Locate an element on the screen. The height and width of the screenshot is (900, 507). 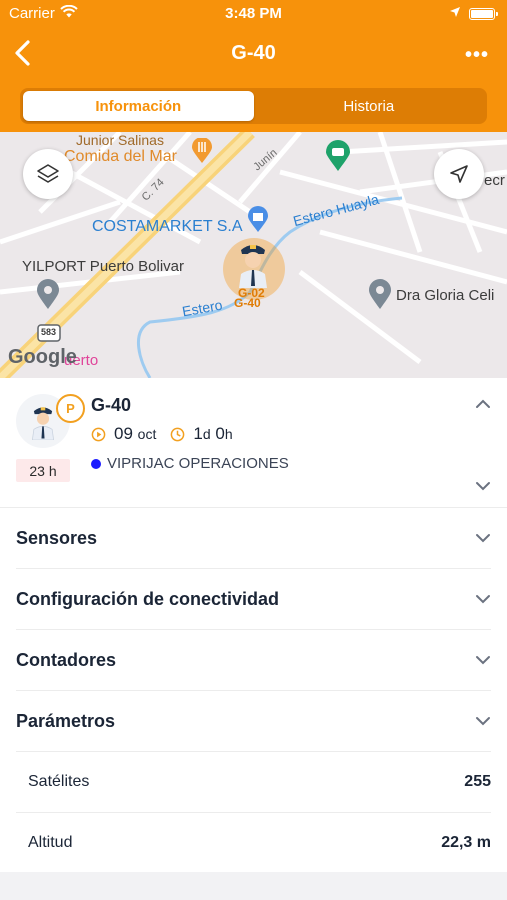
chevron-up-icon is located at coordinates (483, 403).